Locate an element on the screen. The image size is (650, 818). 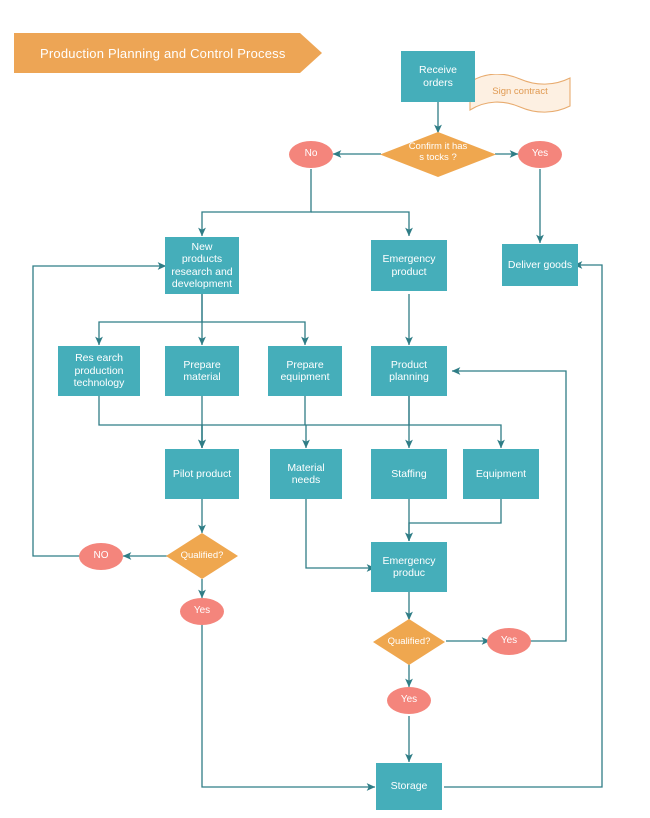
edge-materialneeds-to-emergencyproduc is located at coordinates (340, 535).